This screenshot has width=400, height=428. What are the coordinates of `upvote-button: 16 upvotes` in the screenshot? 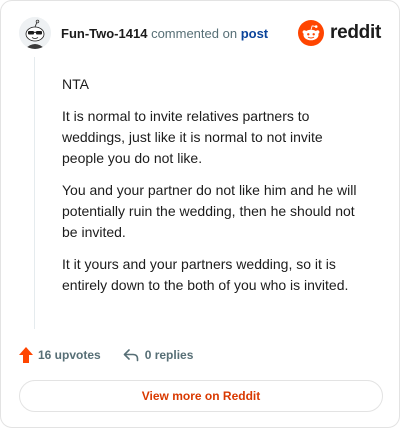 It's located at (60, 355).